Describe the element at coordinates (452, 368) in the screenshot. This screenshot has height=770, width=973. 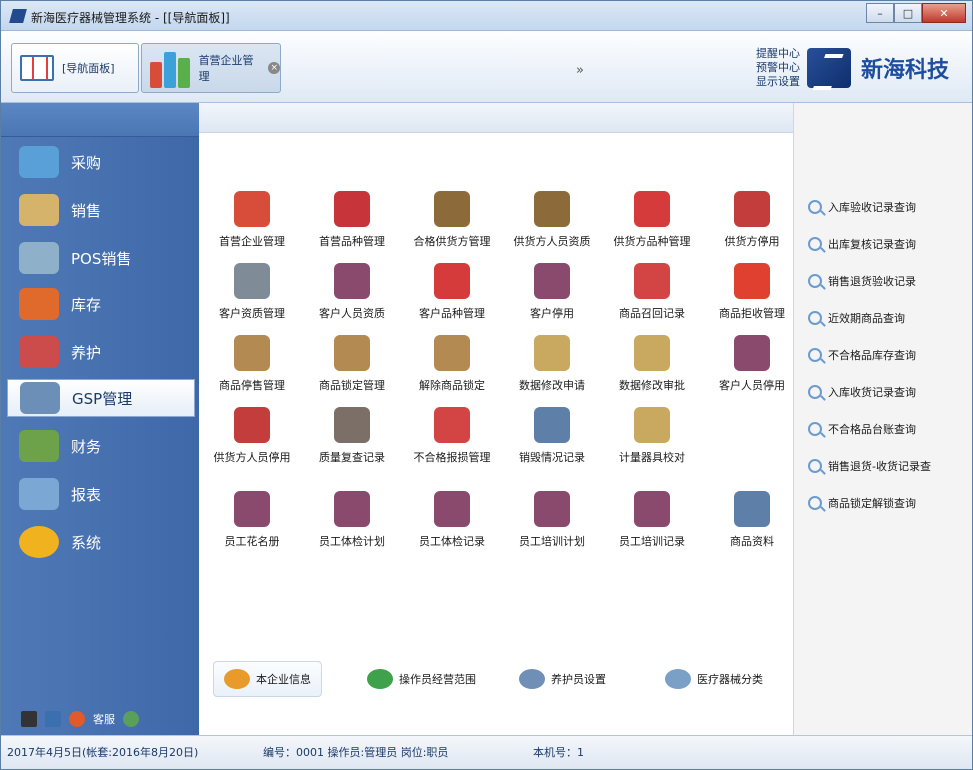
I see `grid-item: 解除商品锁定` at that location.